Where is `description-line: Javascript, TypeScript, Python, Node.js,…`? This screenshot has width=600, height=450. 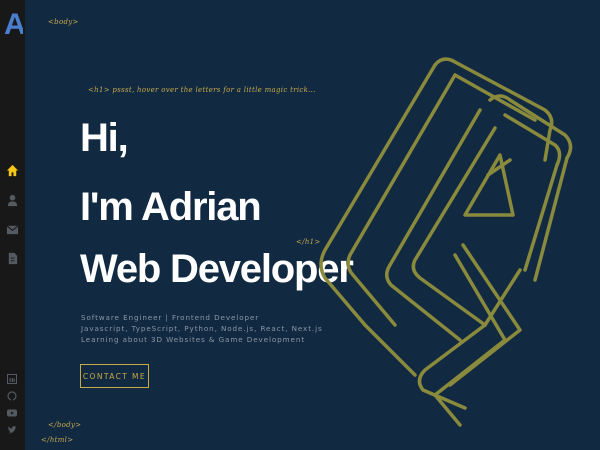 description-line: Javascript, TypeScript, Python, Node.js,… is located at coordinates (202, 328).